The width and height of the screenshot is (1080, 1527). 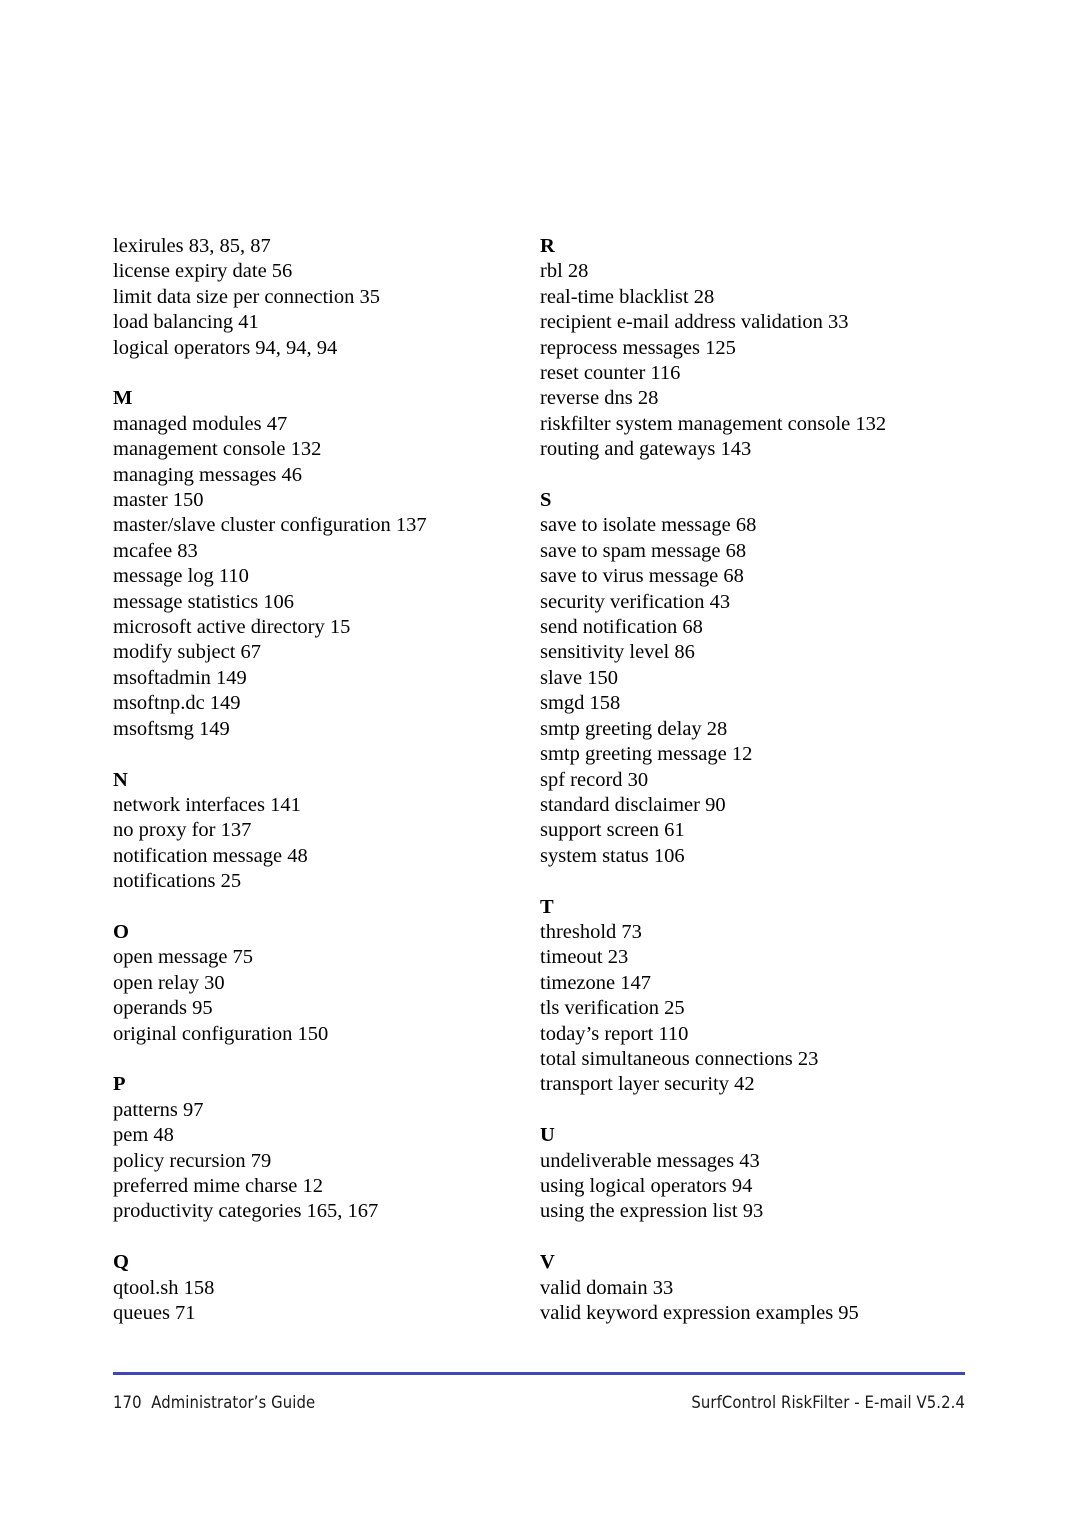 I want to click on footer-page-label: 170 Administrator’s Guide, so click(x=214, y=1402).